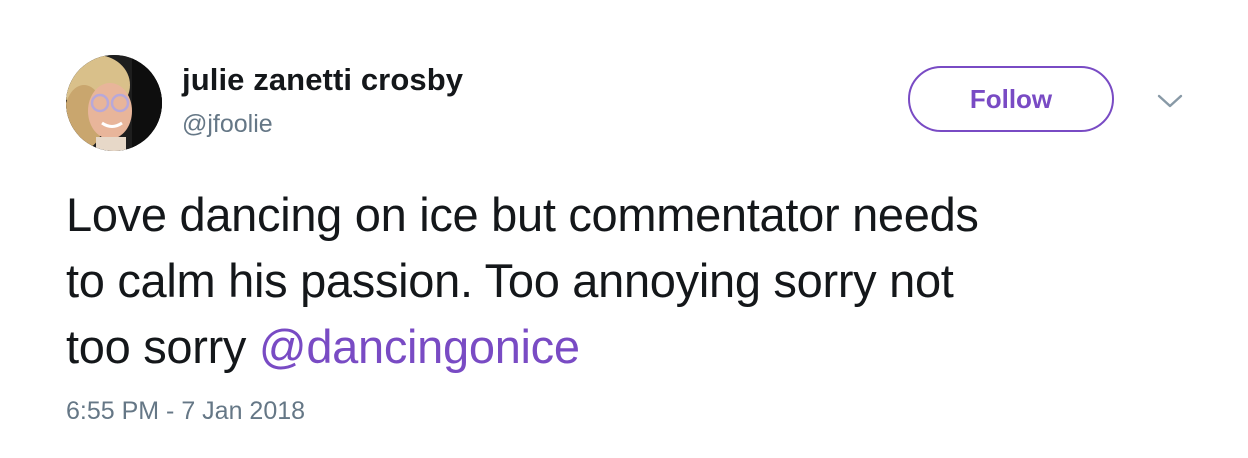  I want to click on tweet-text-line: too sorry, so click(162, 346).